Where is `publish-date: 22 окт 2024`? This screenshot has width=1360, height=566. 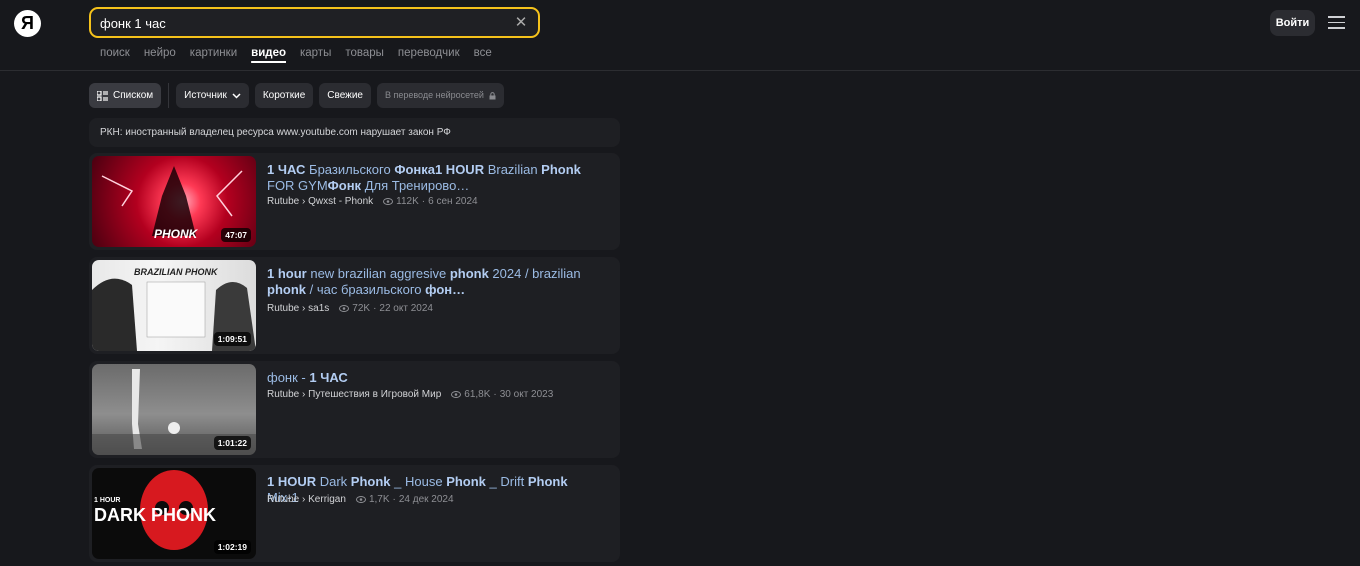
publish-date: 22 окт 2024 is located at coordinates (406, 308).